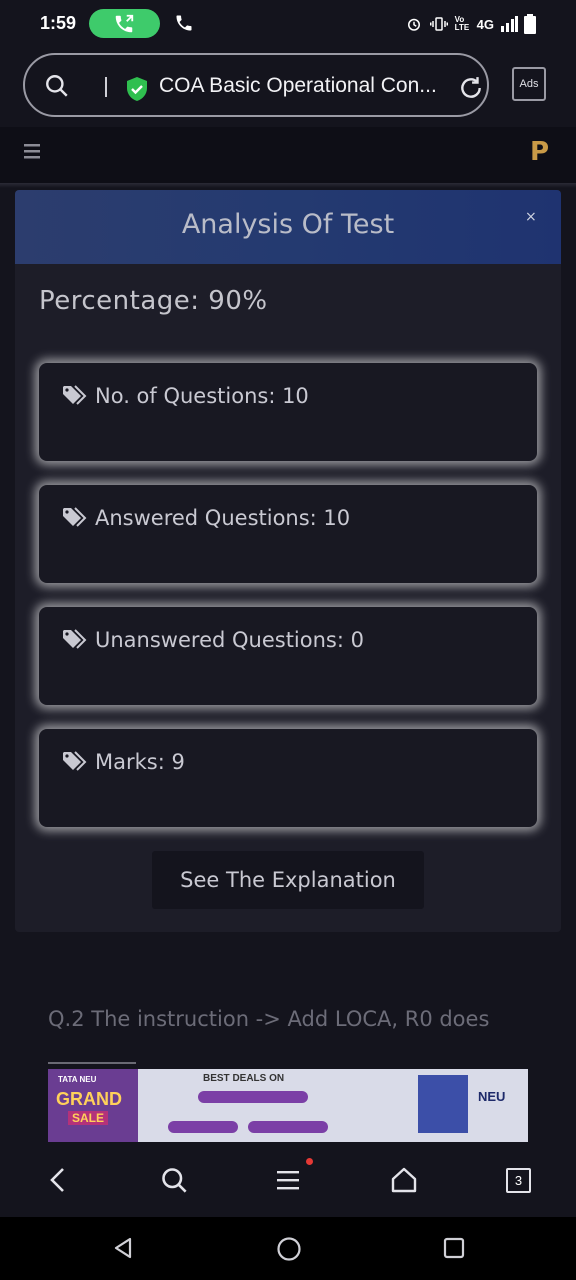 Image resolution: width=576 pixels, height=1280 pixels. I want to click on android-navigation-bar, so click(288, 1248).